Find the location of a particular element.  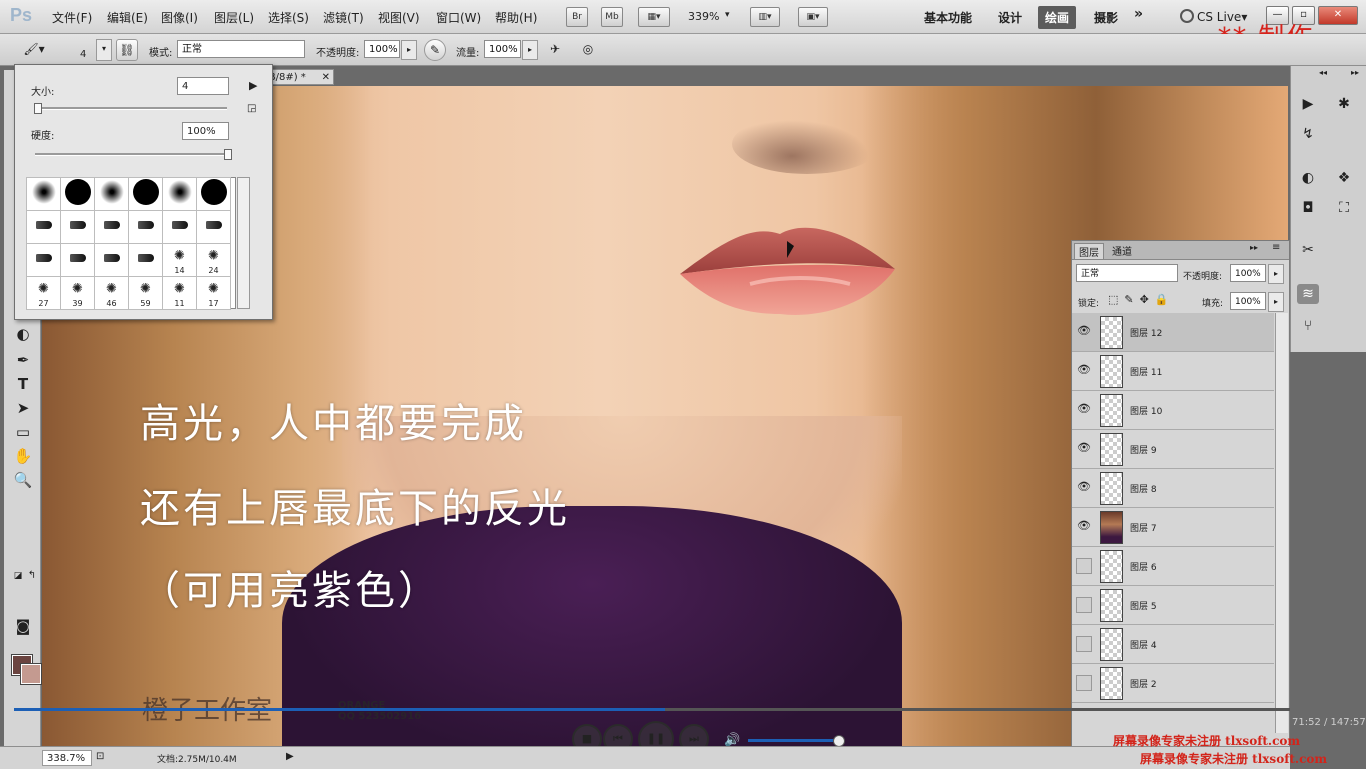

collapse-panel-icon: ▸▸ is located at coordinates (1254, 247).